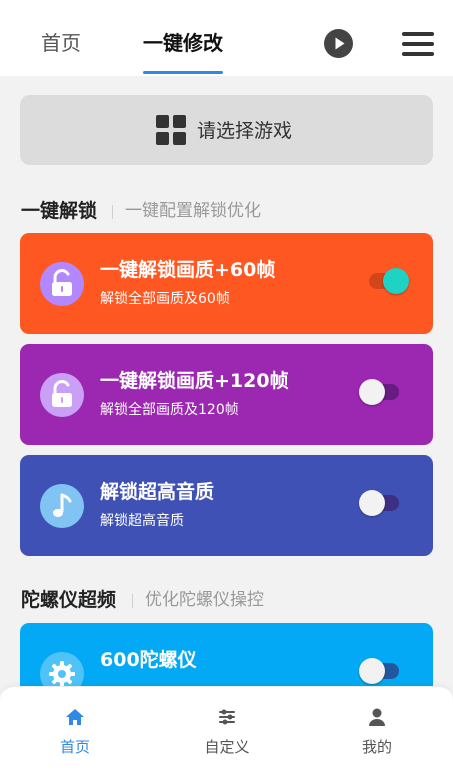 The image size is (453, 781). What do you see at coordinates (165, 299) in the screenshot?
I see `card-description: 解锁全部画质及60帧` at bounding box center [165, 299].